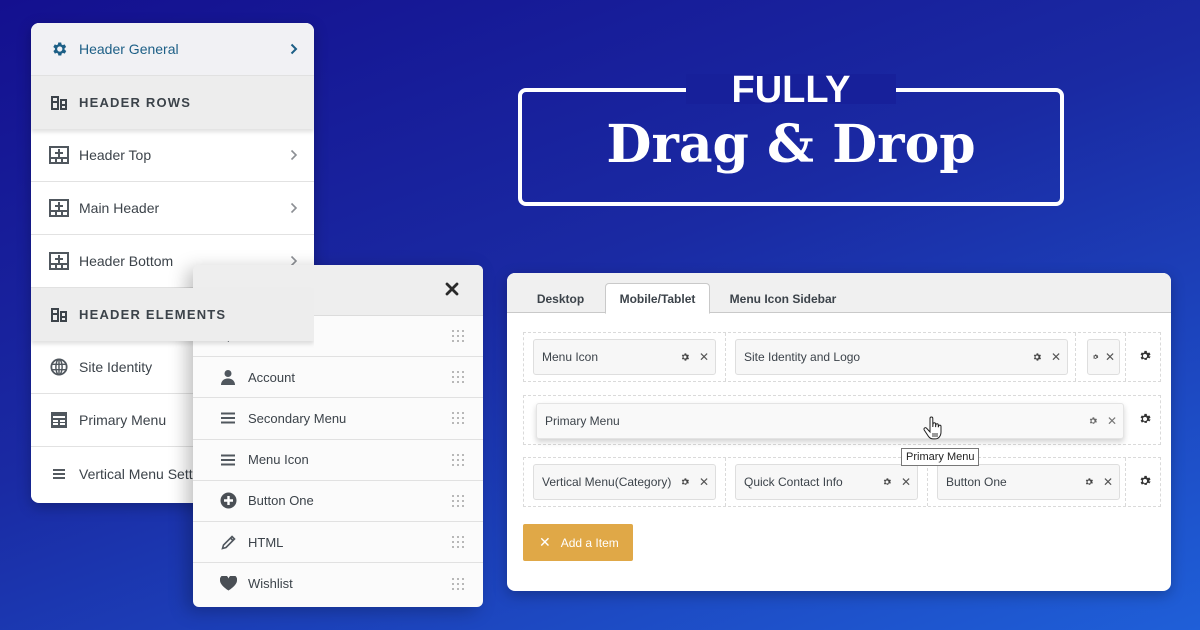 Image resolution: width=1200 pixels, height=630 pixels. I want to click on pencil-icon, so click(228, 542).